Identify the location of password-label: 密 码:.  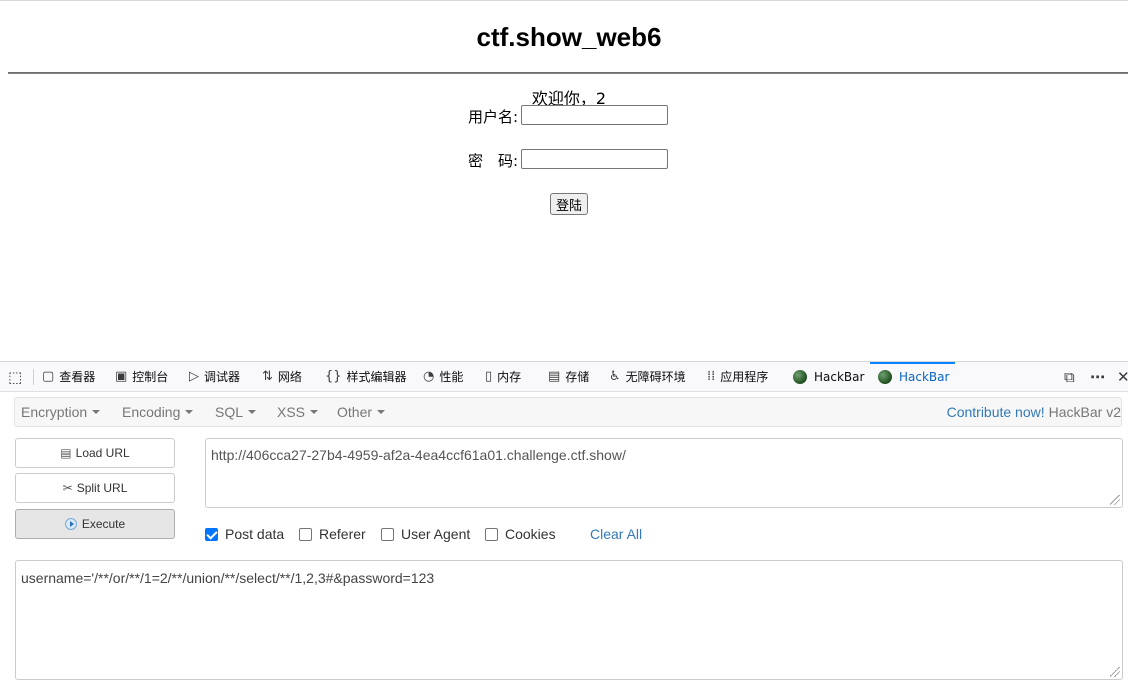
(493, 161).